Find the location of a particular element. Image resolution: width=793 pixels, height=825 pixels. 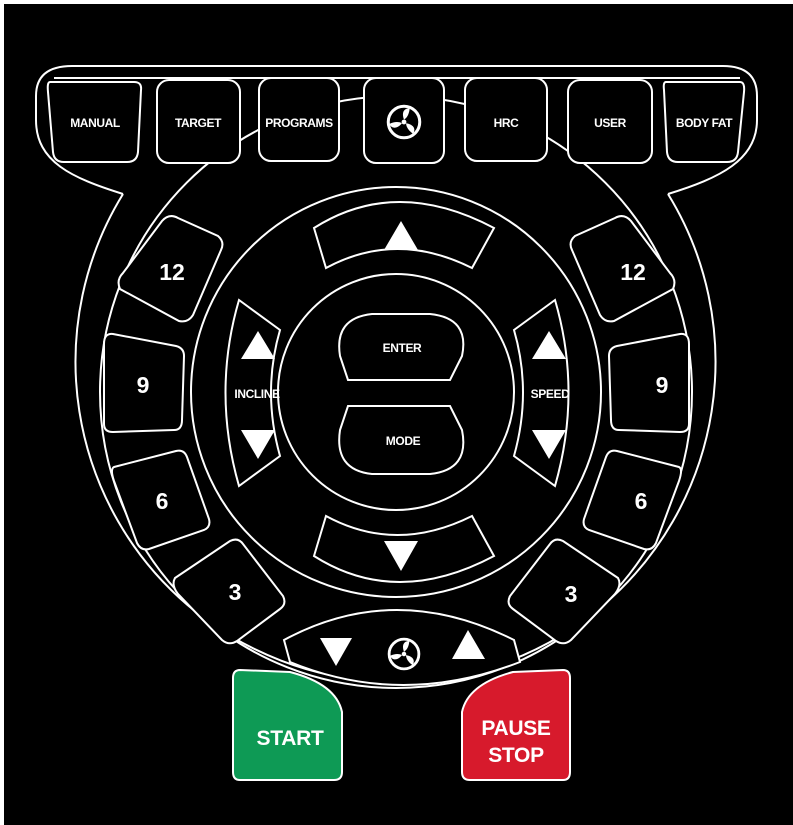

manual-label: MANUAL is located at coordinates (95, 123).